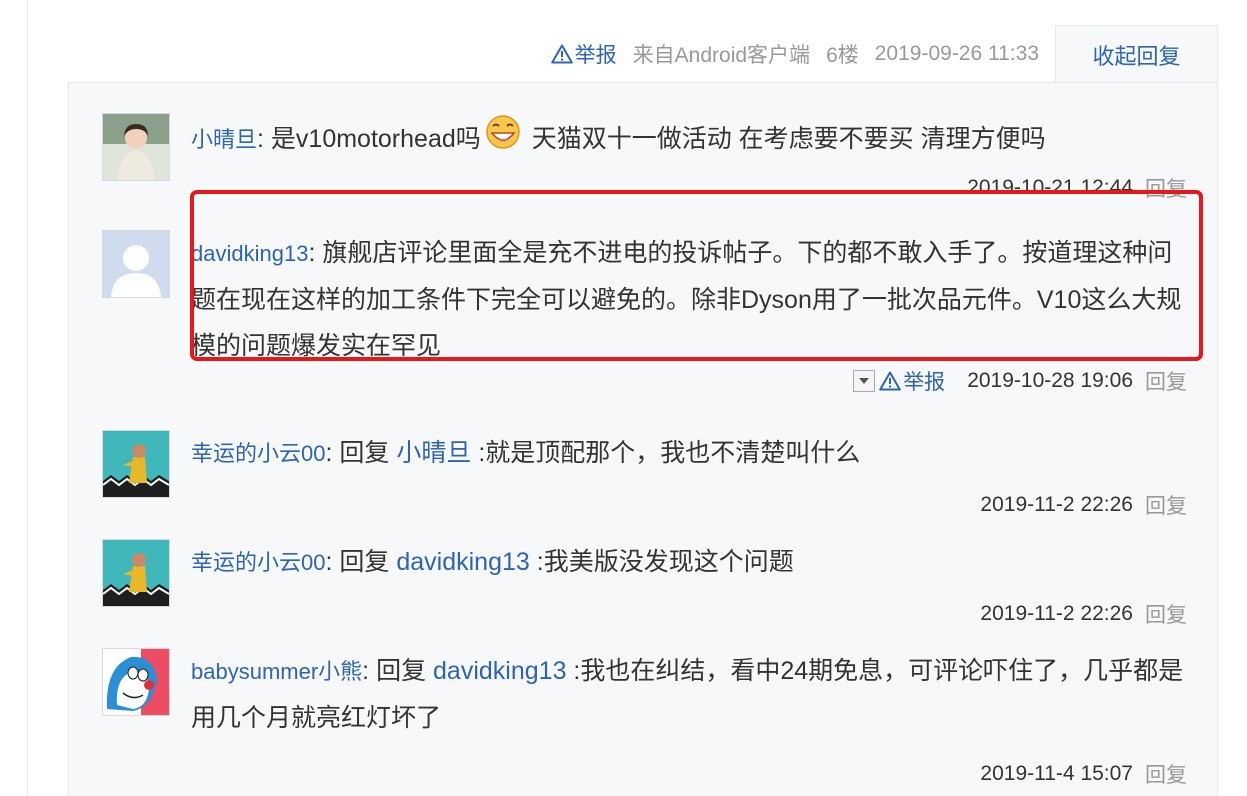  I want to click on reply-username: 小晴旦, so click(224, 139).